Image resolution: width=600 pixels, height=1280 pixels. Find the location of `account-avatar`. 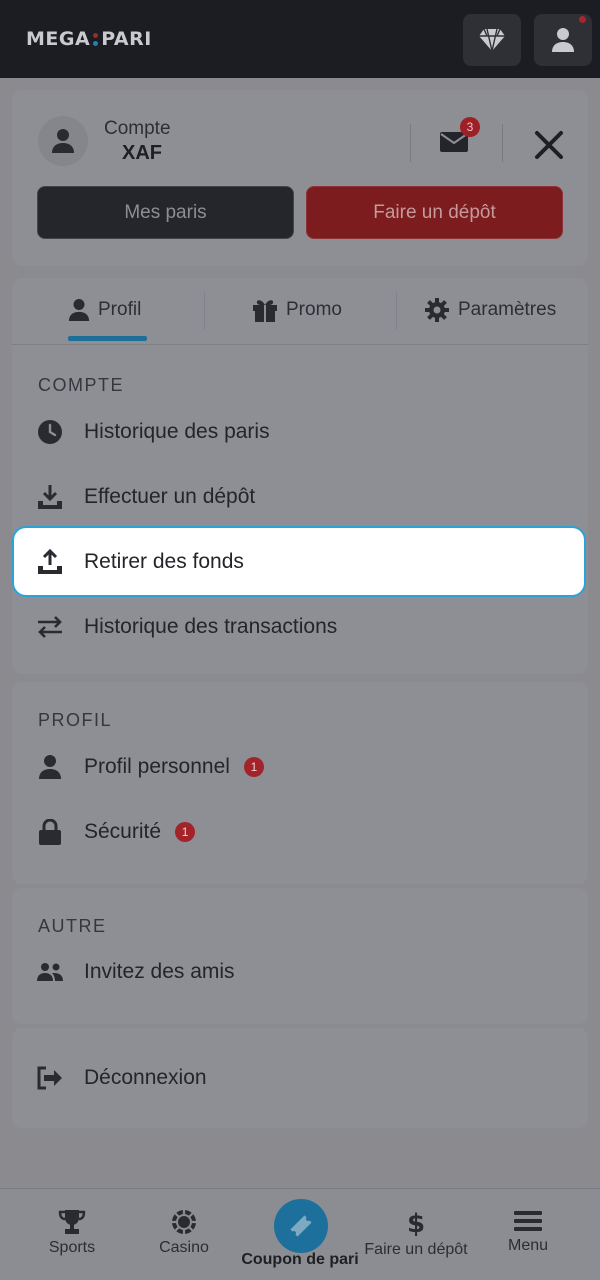

account-avatar is located at coordinates (63, 141).